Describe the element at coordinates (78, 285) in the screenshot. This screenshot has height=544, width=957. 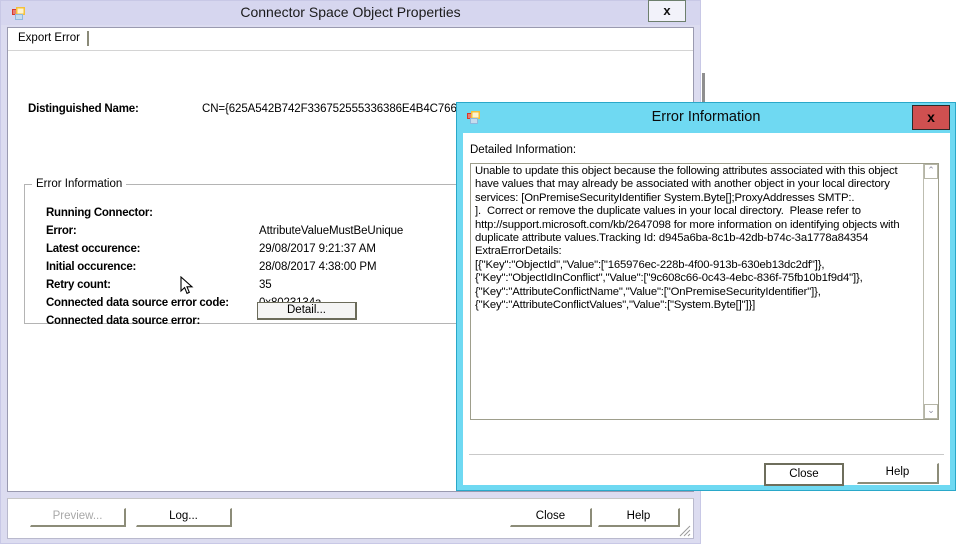
I see `retry-count-label: Retry count:` at that location.